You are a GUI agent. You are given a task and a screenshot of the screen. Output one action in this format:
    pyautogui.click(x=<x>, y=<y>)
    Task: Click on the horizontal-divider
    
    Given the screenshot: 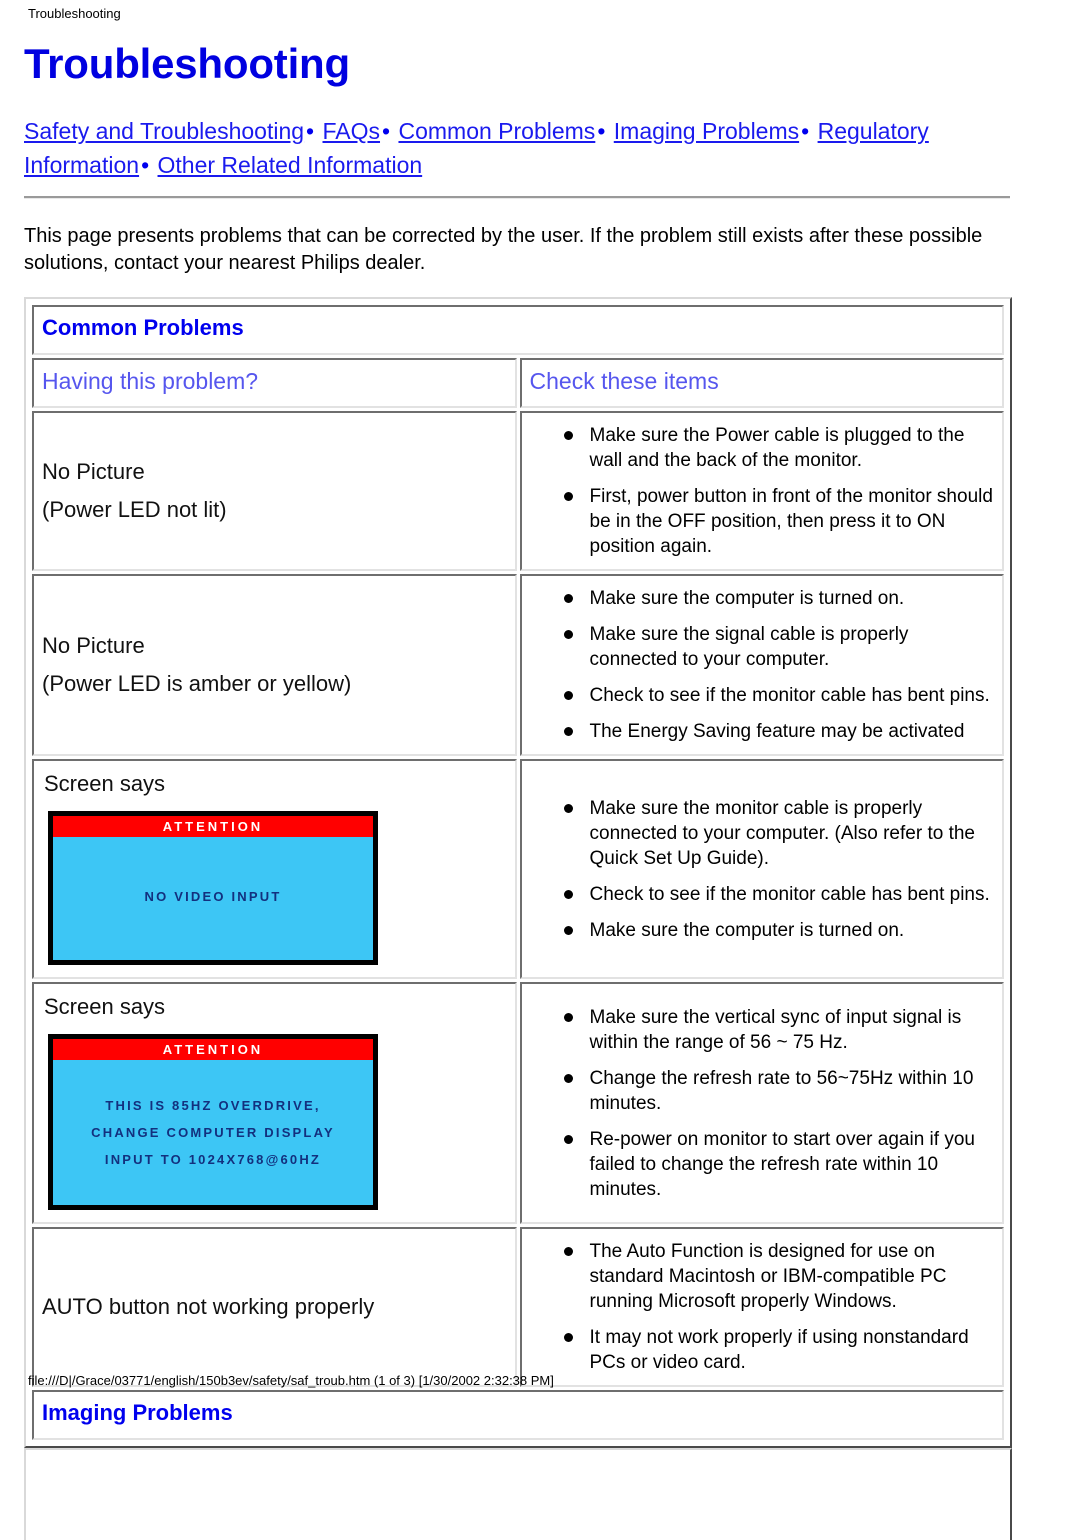 What is the action you would take?
    pyautogui.click(x=517, y=197)
    